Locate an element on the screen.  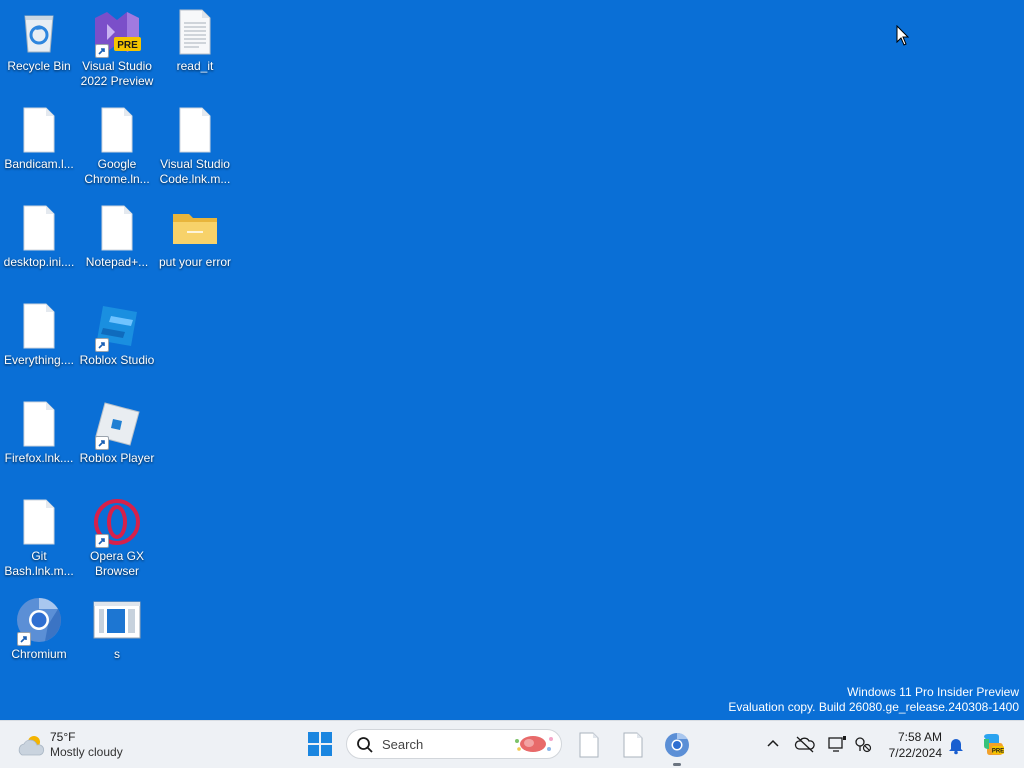
desktop-icon-label: Roblox Player is located at coordinates (117, 458).